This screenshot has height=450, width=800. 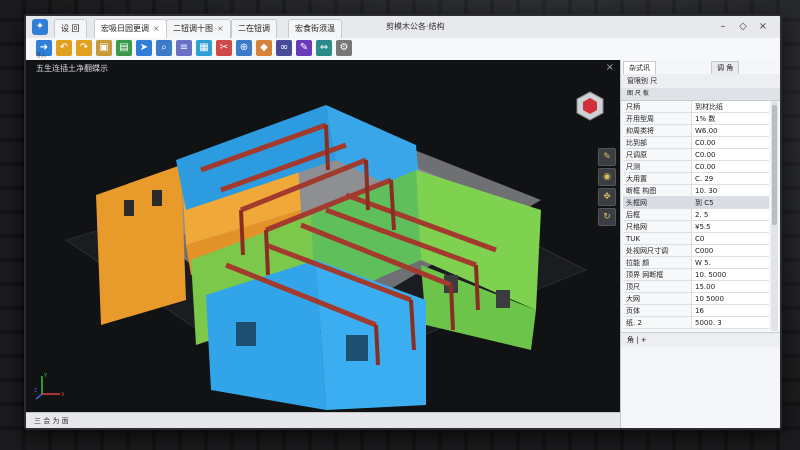 What do you see at coordinates (41, 56) in the screenshot?
I see `tool-label: 导入` at bounding box center [41, 56].